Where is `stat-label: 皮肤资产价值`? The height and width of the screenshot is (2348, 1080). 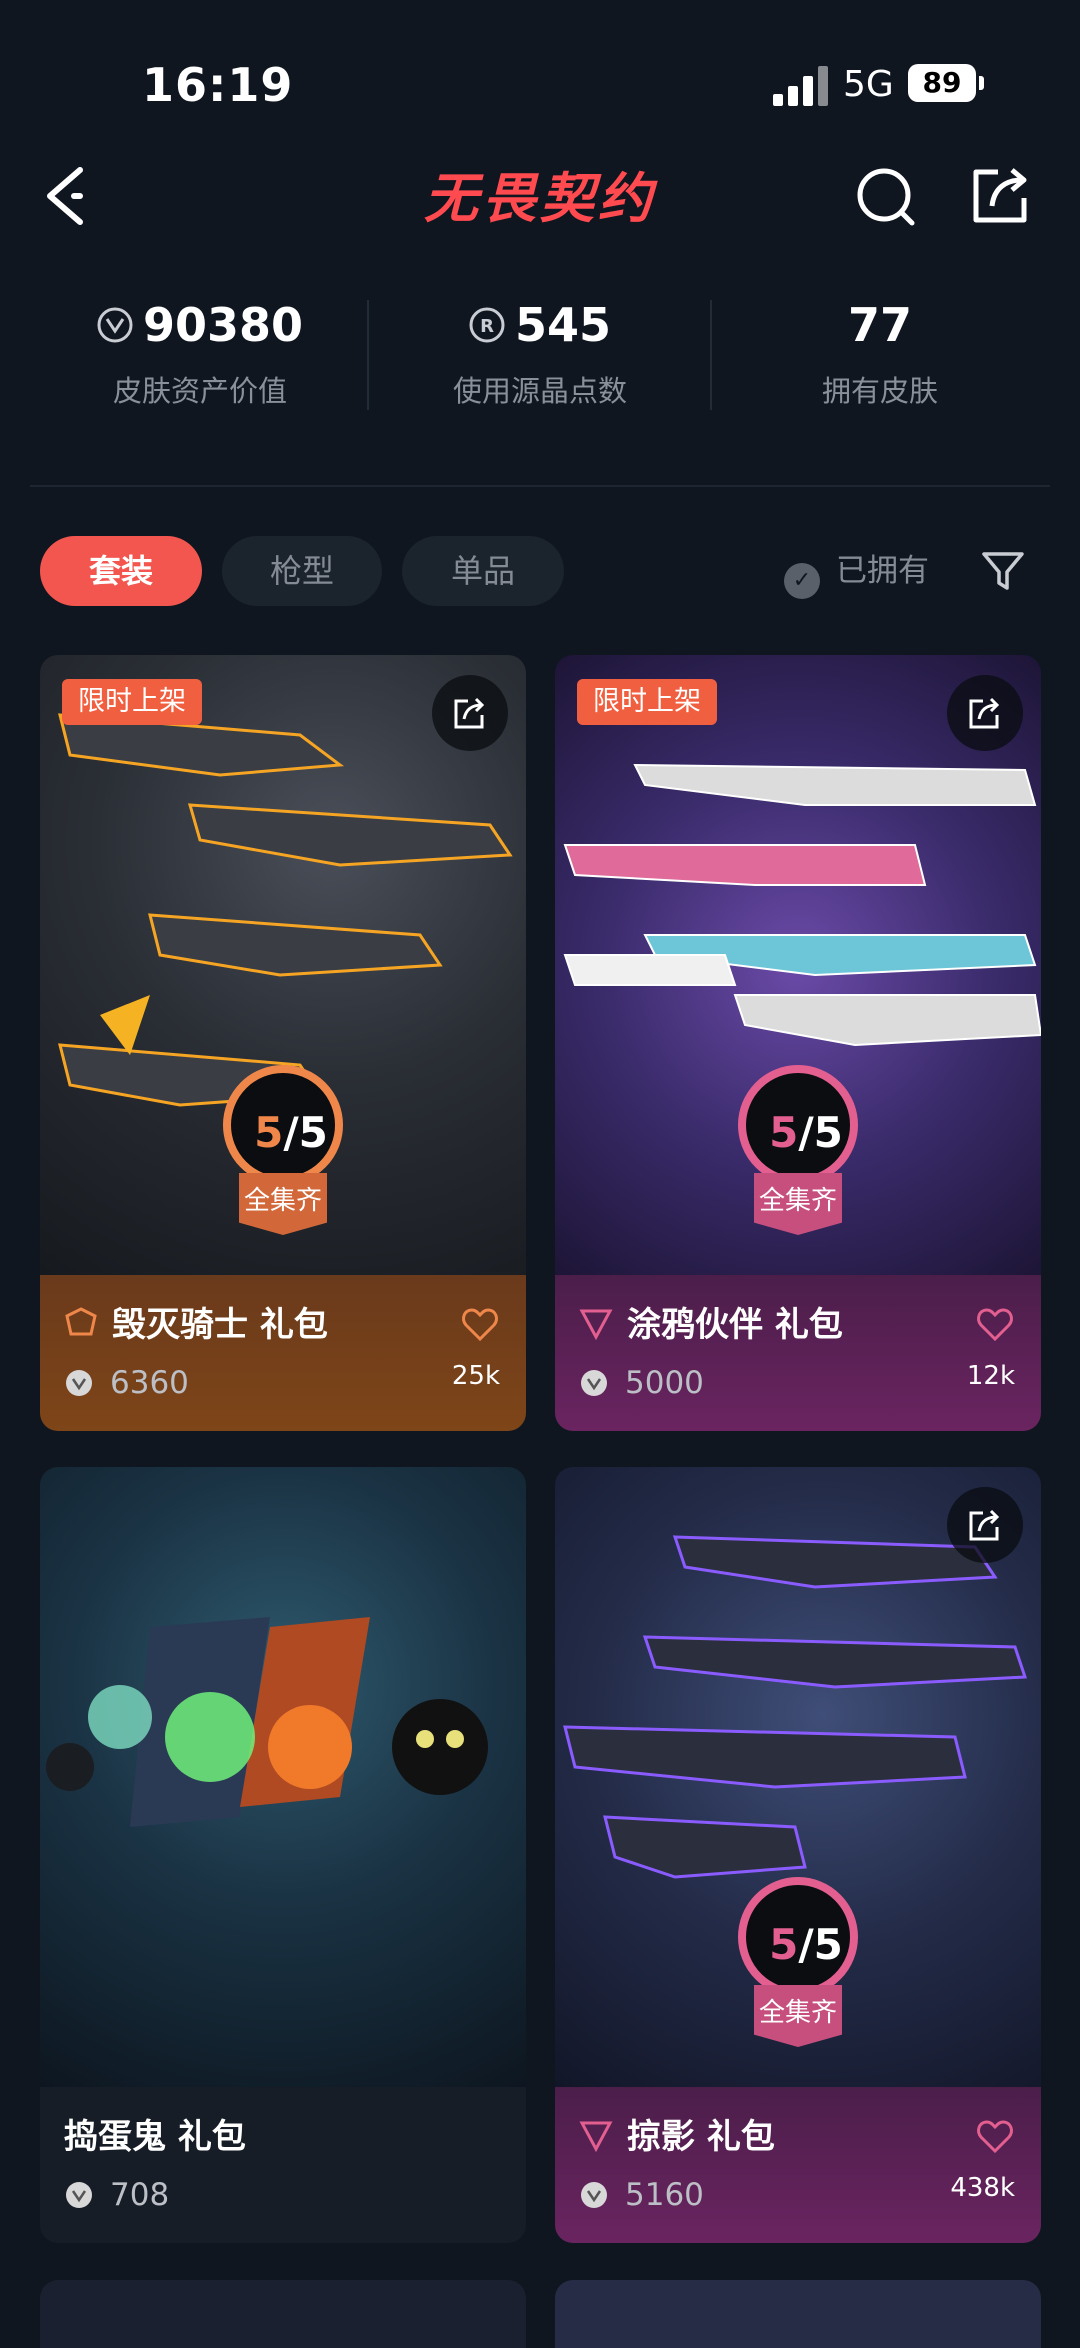 stat-label: 皮肤资产价值 is located at coordinates (199, 391).